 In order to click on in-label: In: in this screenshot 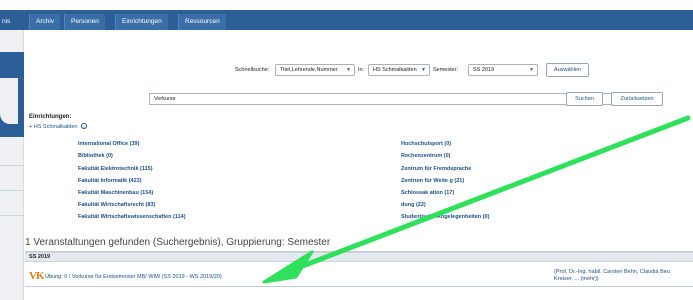, I will do `click(361, 70)`.